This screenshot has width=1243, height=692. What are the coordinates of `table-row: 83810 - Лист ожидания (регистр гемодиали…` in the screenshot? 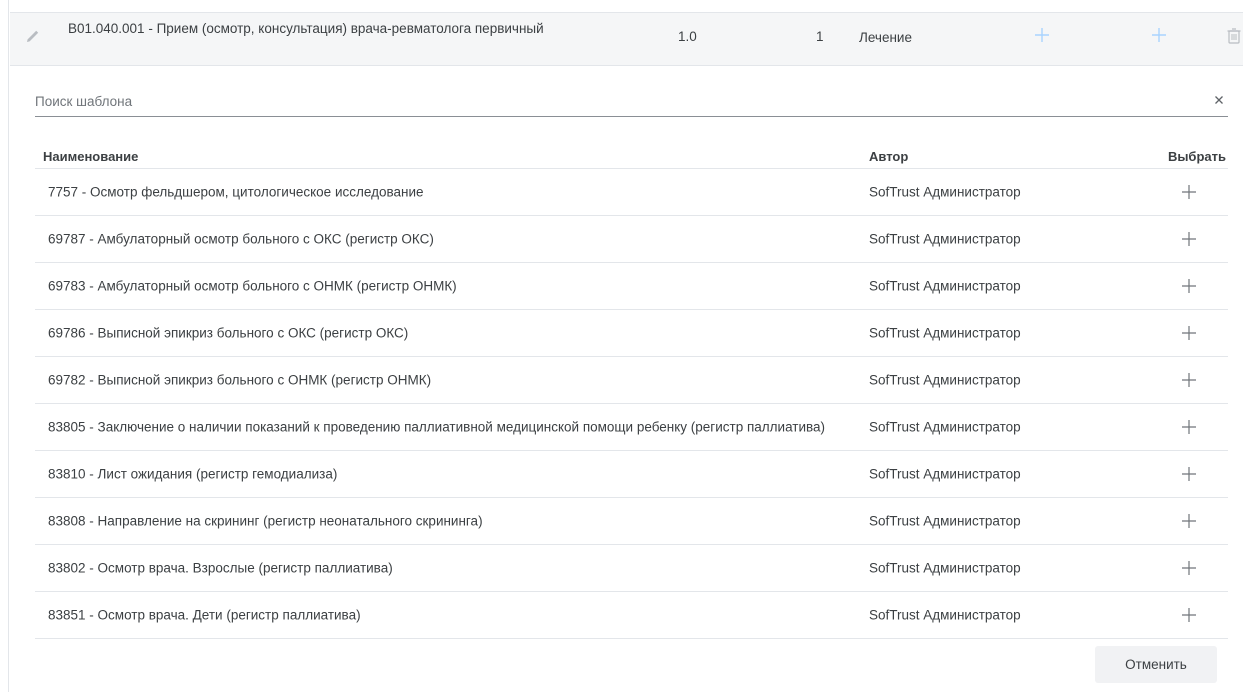 It's located at (631, 474).